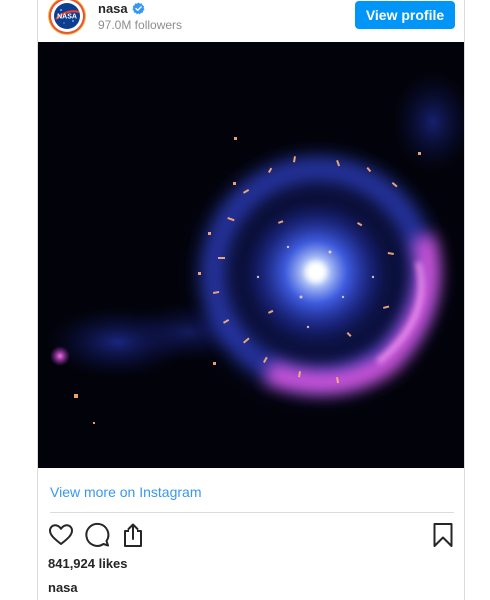 The width and height of the screenshot is (490, 600). Describe the element at coordinates (138, 8) in the screenshot. I see `verified-badge-icon` at that location.